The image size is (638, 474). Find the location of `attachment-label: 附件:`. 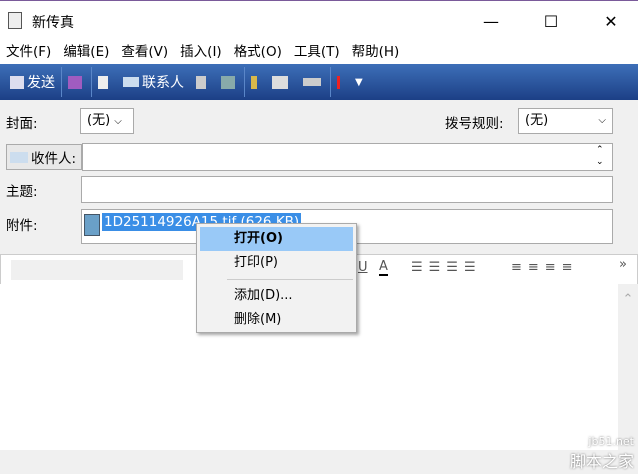

attachment-label: 附件: is located at coordinates (22, 226).